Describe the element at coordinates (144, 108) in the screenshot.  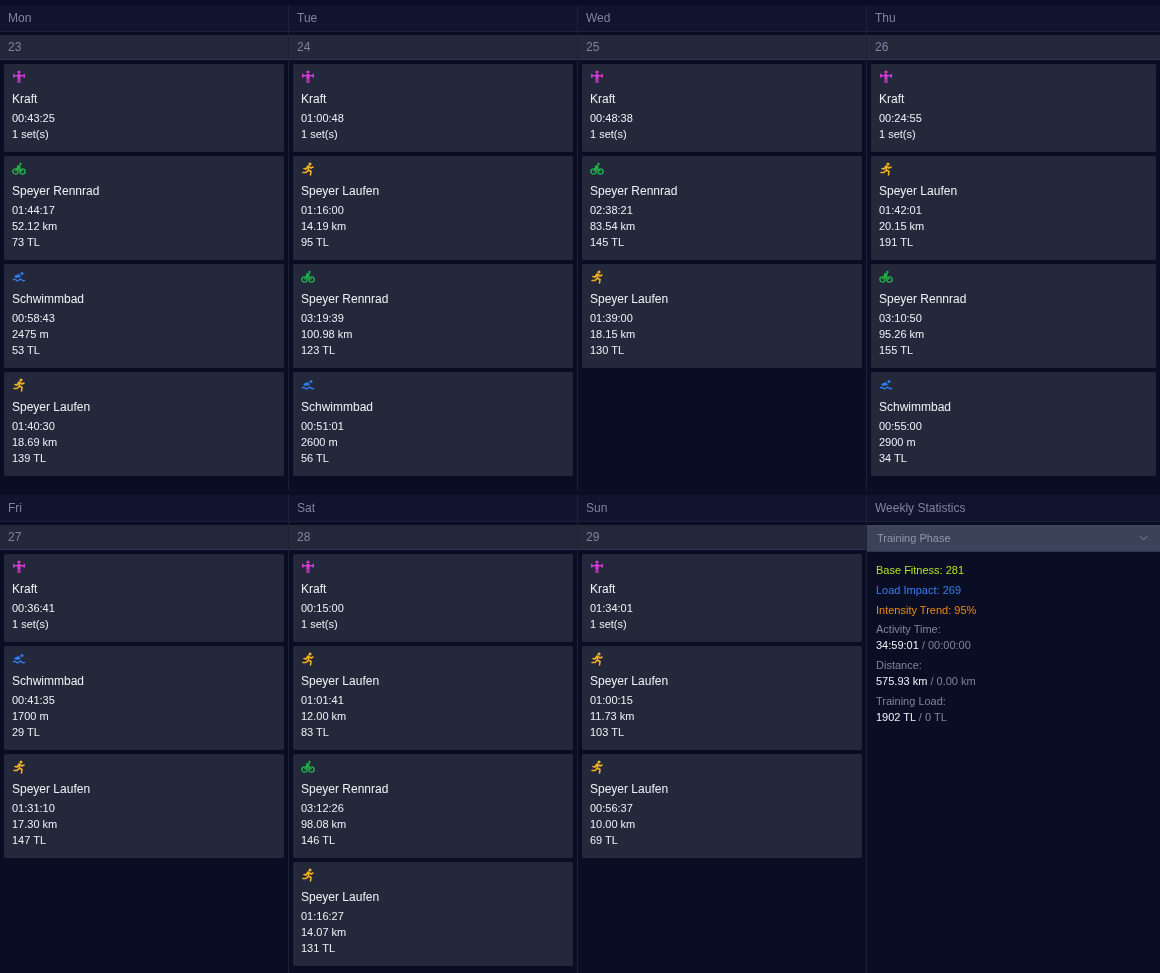
I see `activity-card: Kraft 00:43:25 1 set(s)` at that location.